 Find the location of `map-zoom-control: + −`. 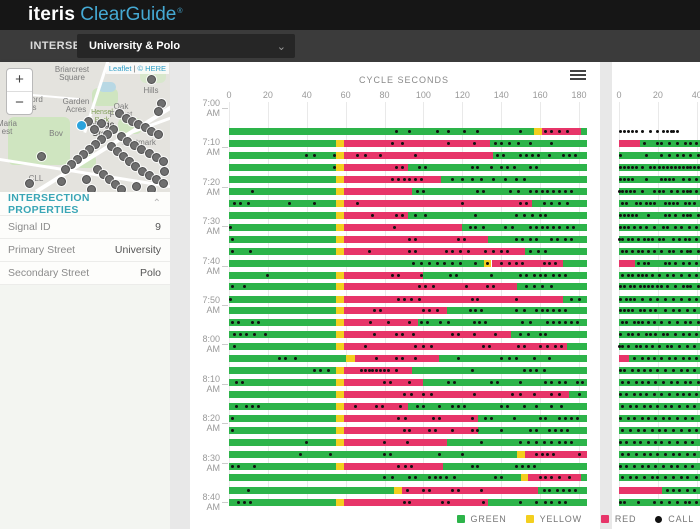

map-zoom-control: + − is located at coordinates (19, 91).